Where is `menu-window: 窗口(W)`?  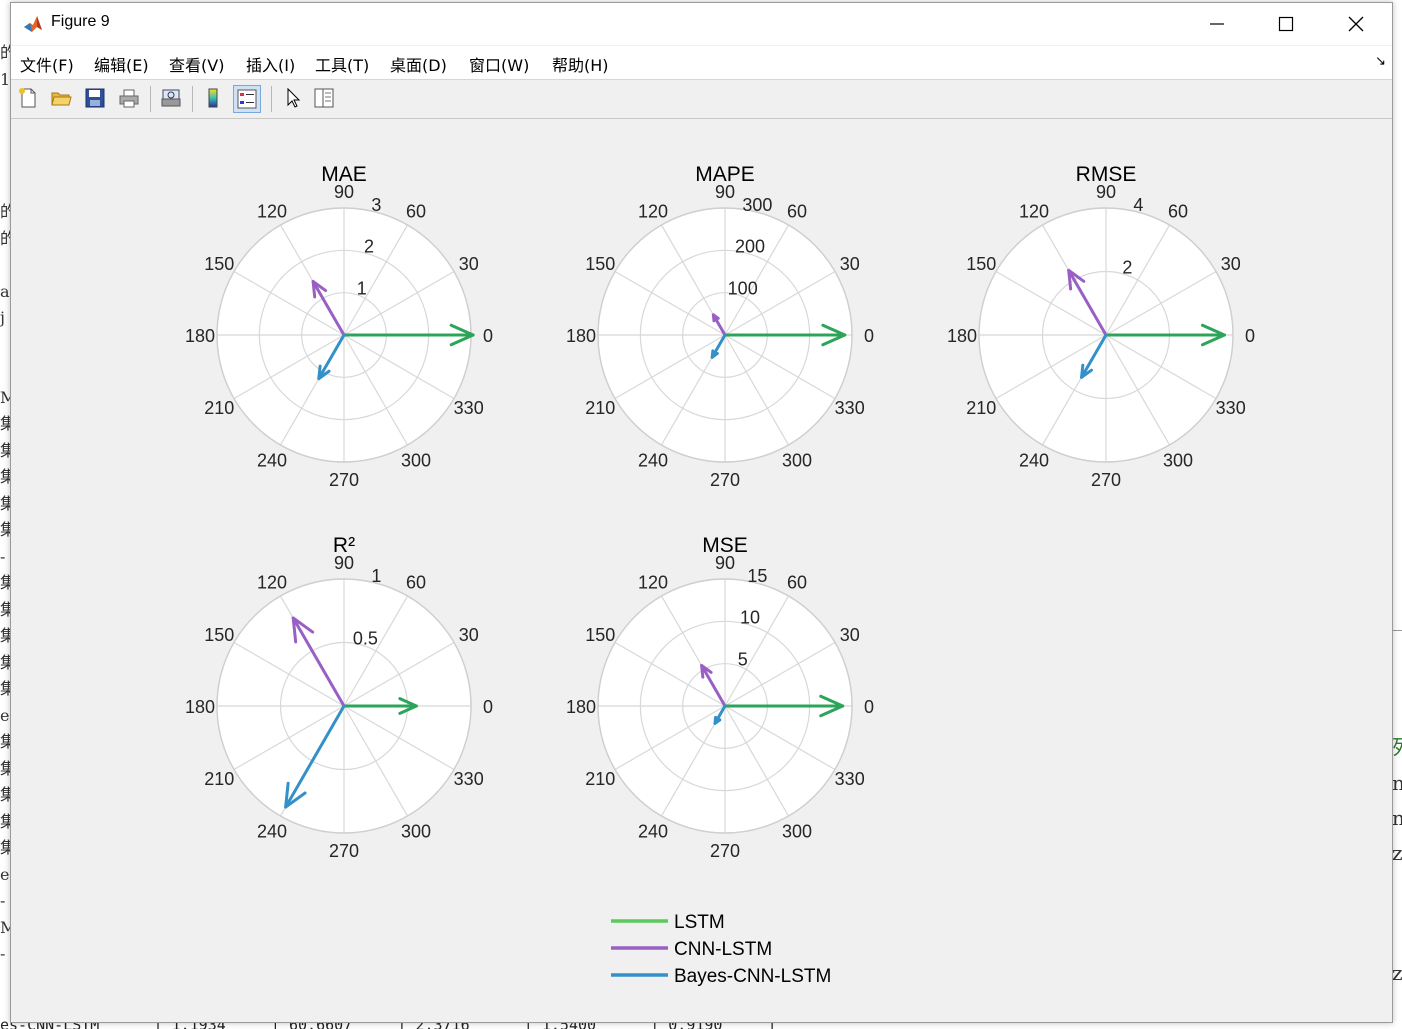
menu-window: 窗口(W) is located at coordinates (499, 64).